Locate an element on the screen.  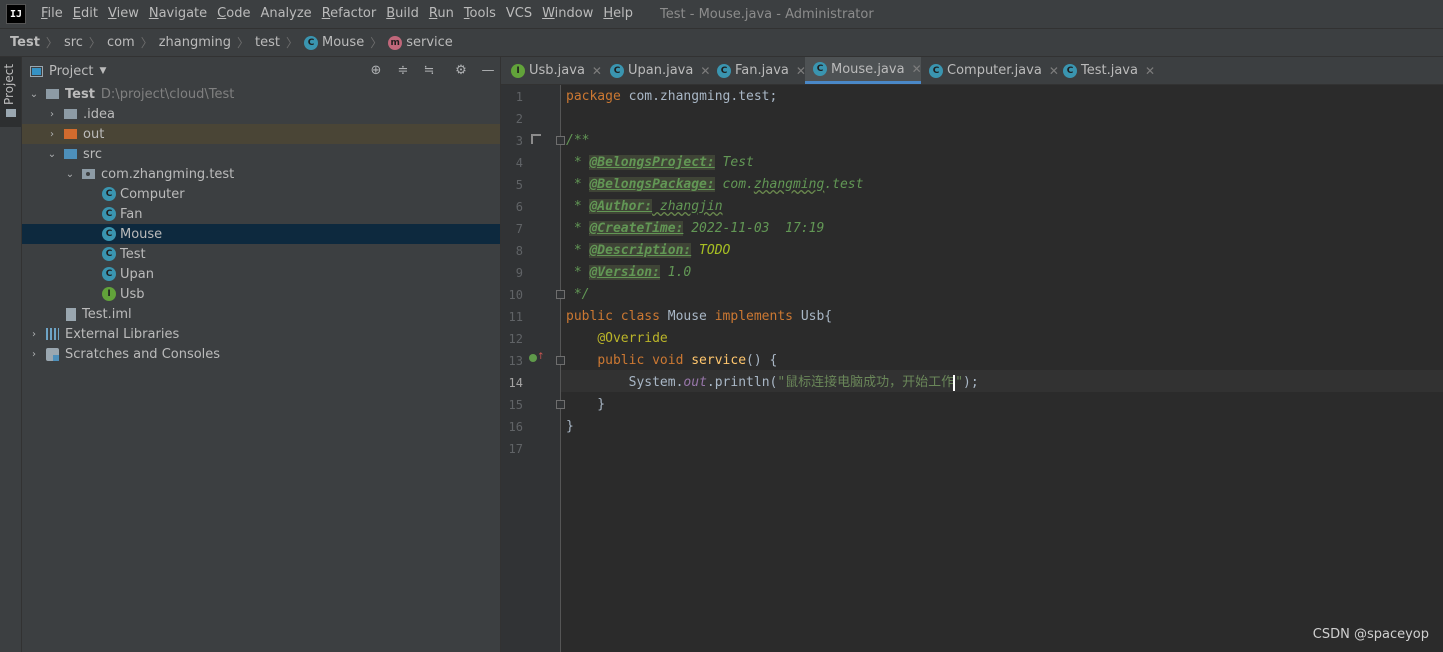
menu-analyze: Analyze is located at coordinates (285, 14).